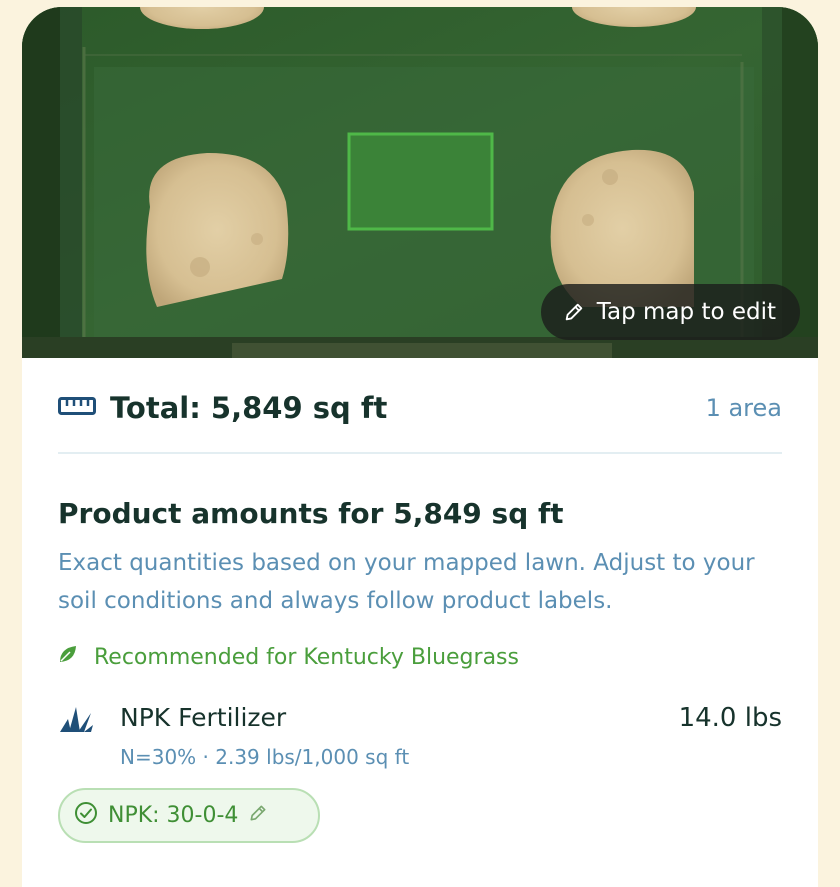 This screenshot has width=840, height=887. I want to click on tap-map-to-edit-label: Tap map to edit, so click(686, 312).